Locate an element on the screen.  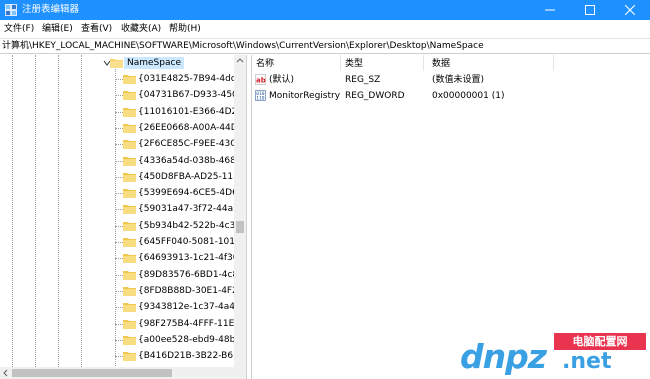
tree-node-label: {98F275B4-4FFF-11E0-8 is located at coordinates (192, 323).